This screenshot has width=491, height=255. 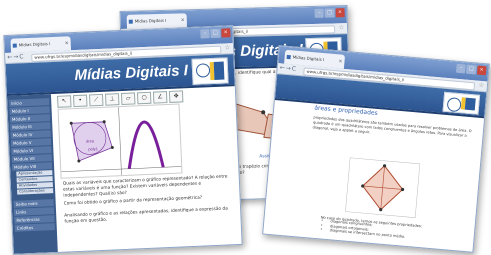 I want to click on label-poly: poly1, so click(x=93, y=148).